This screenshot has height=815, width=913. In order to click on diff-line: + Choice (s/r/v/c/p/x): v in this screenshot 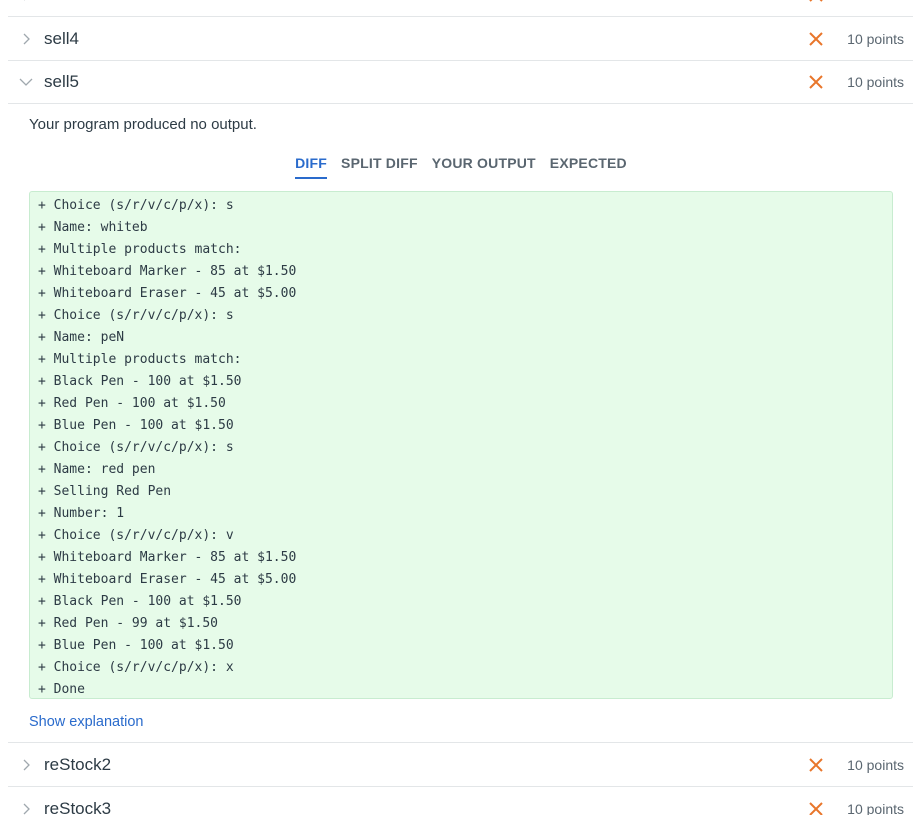, I will do `click(136, 535)`.